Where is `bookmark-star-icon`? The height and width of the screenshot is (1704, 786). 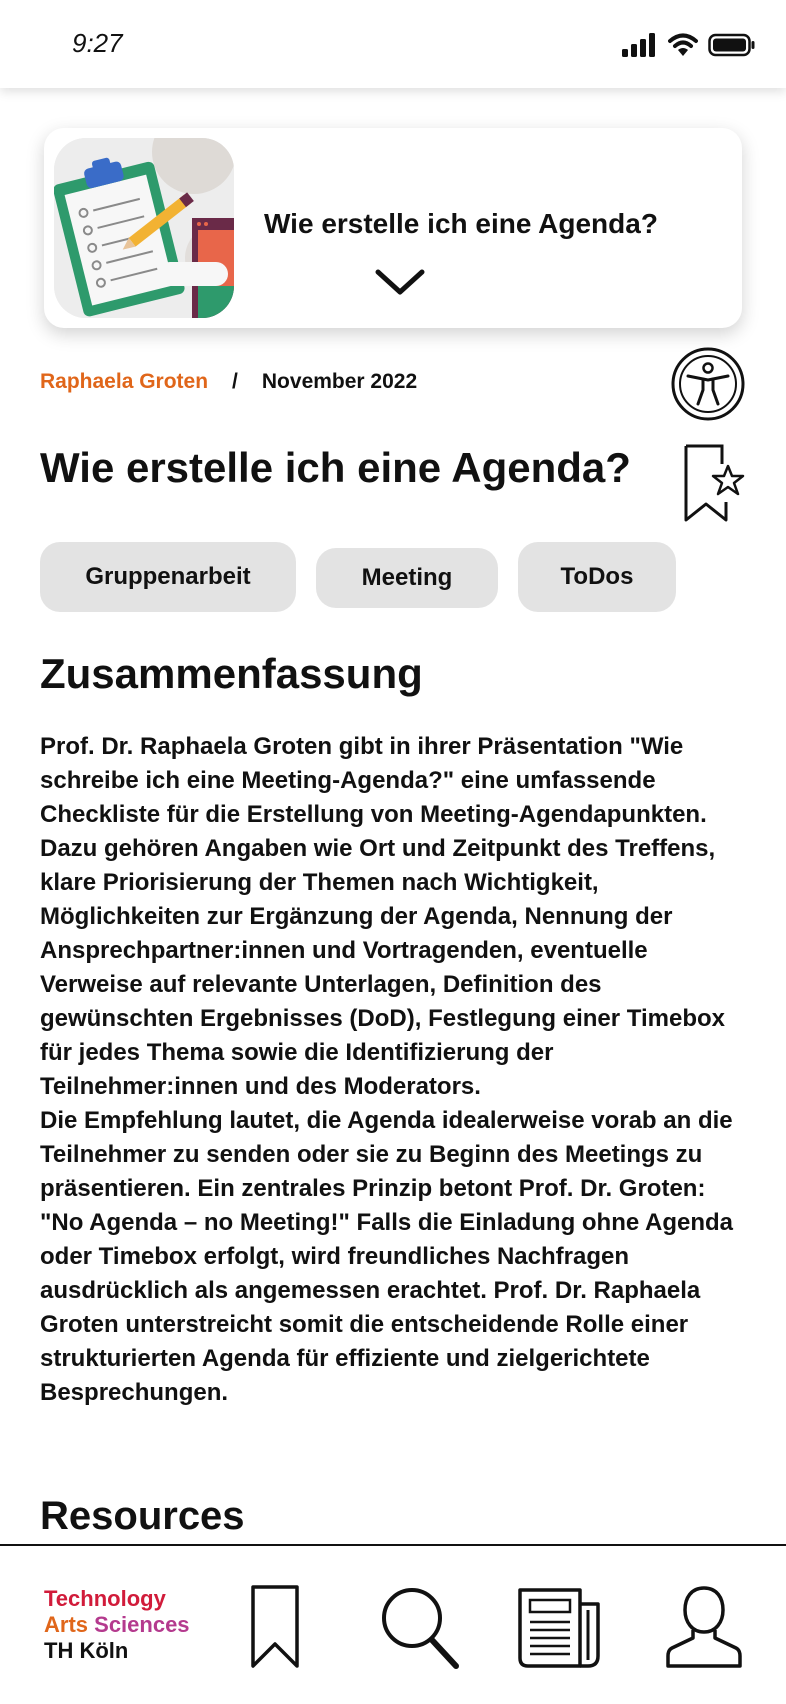 bookmark-star-icon is located at coordinates (715, 484).